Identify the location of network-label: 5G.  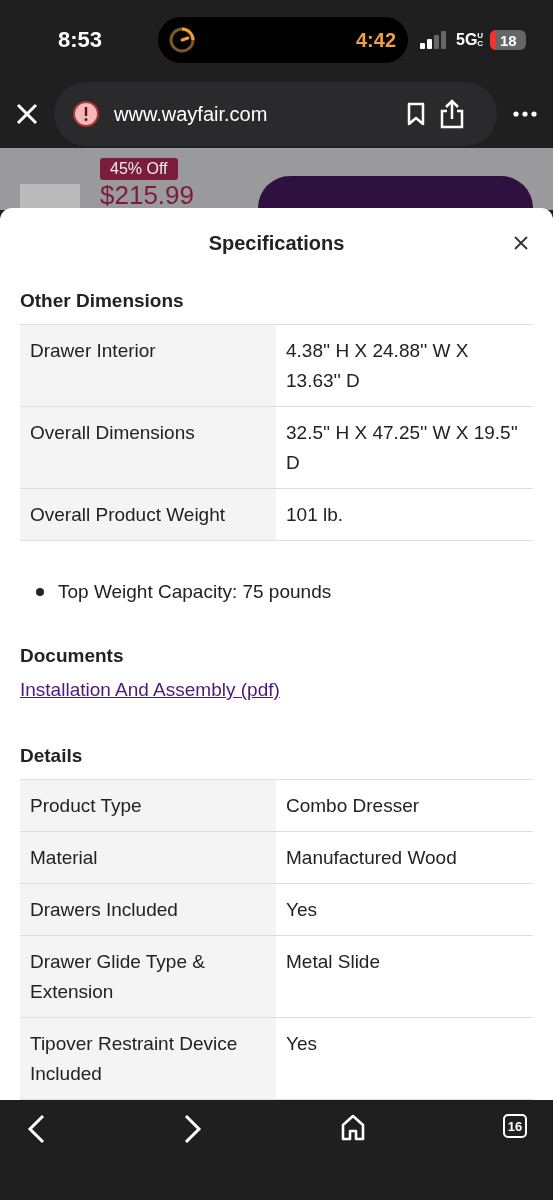
(467, 40).